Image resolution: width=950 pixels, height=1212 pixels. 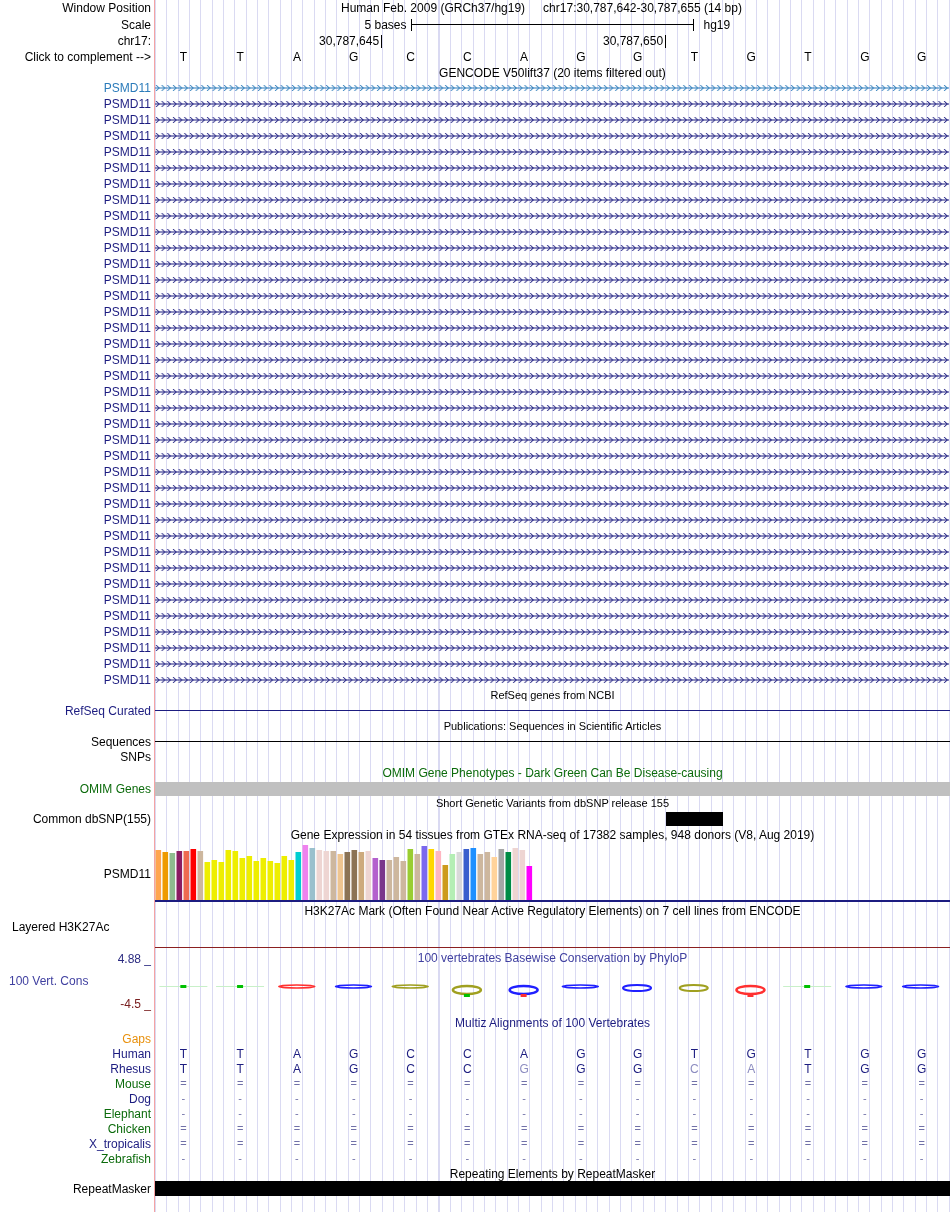 I want to click on track-label: Sequences, so click(x=120, y=741).